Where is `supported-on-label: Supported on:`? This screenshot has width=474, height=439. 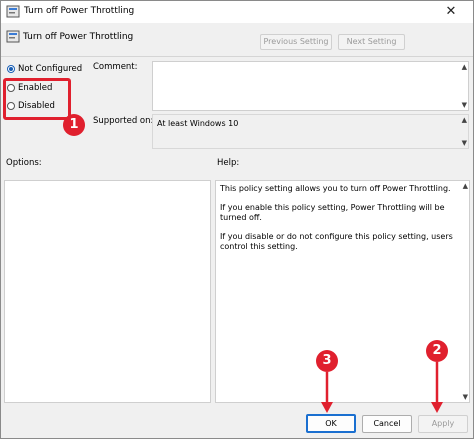
supported-on-label: Supported on: is located at coordinates (123, 121).